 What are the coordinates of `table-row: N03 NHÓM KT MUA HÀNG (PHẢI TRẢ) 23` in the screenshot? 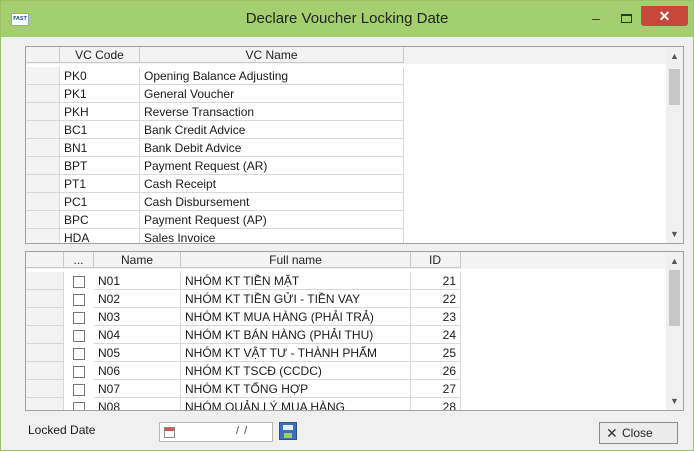 It's located at (243, 317).